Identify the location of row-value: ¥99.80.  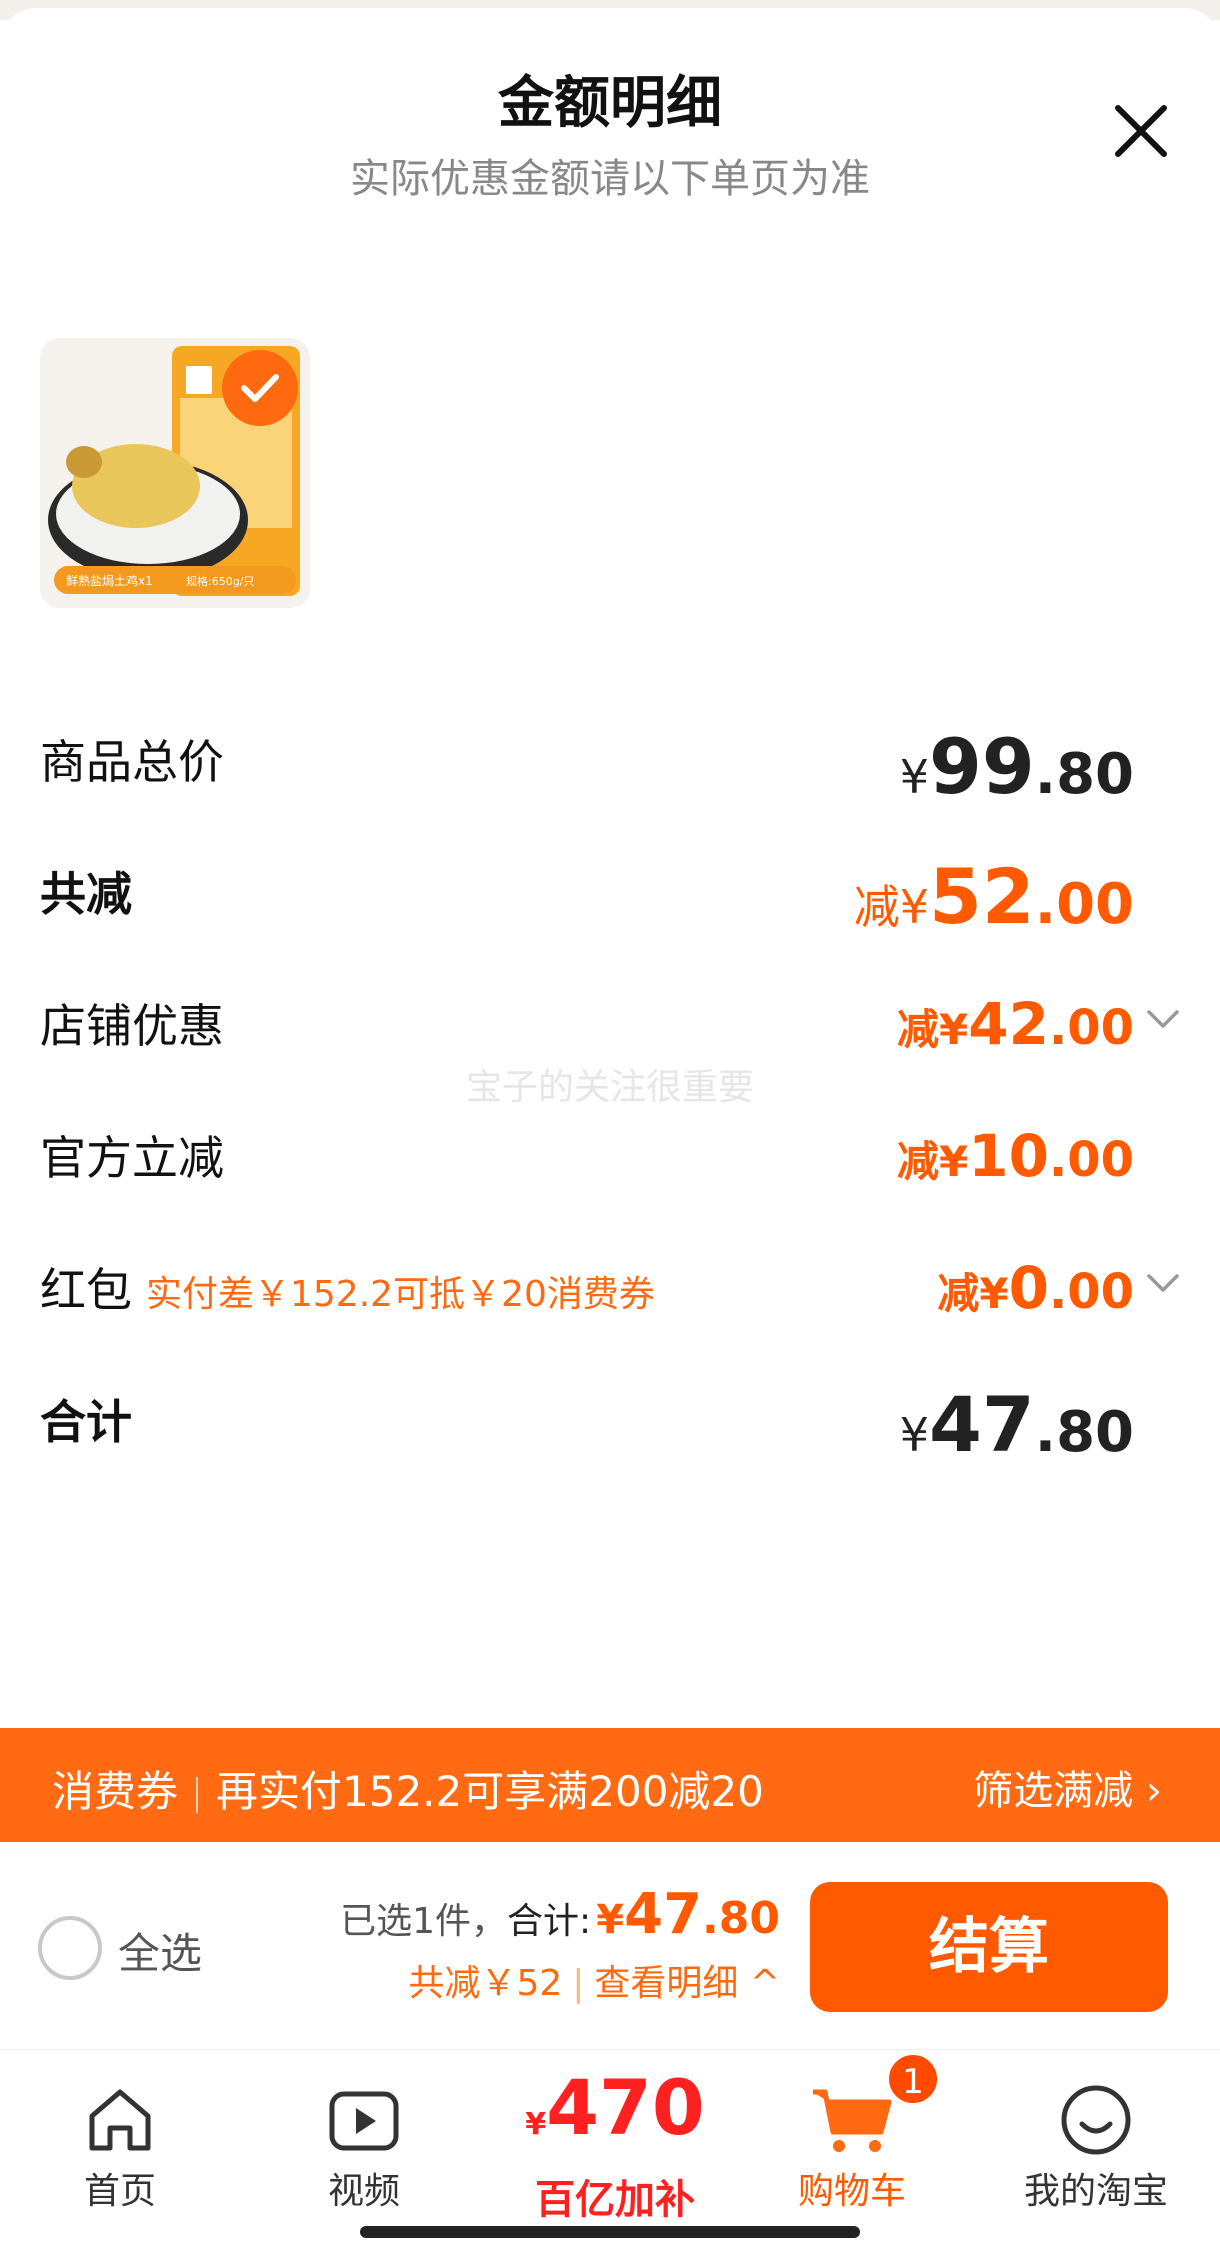
(1016, 766).